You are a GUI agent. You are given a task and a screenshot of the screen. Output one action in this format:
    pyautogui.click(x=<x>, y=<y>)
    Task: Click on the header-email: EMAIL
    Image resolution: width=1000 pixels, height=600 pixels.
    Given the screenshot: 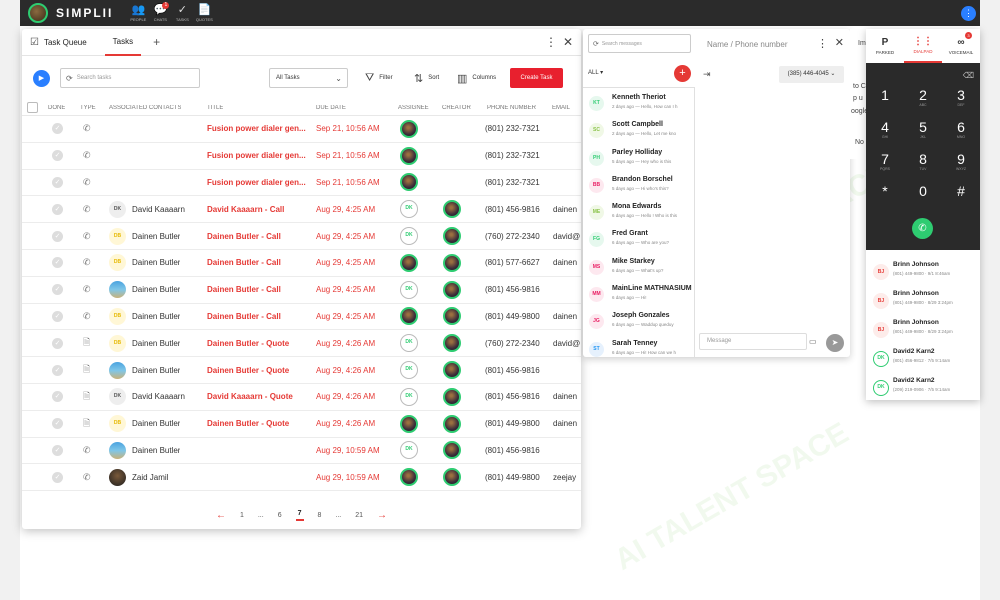 What is the action you would take?
    pyautogui.click(x=561, y=108)
    